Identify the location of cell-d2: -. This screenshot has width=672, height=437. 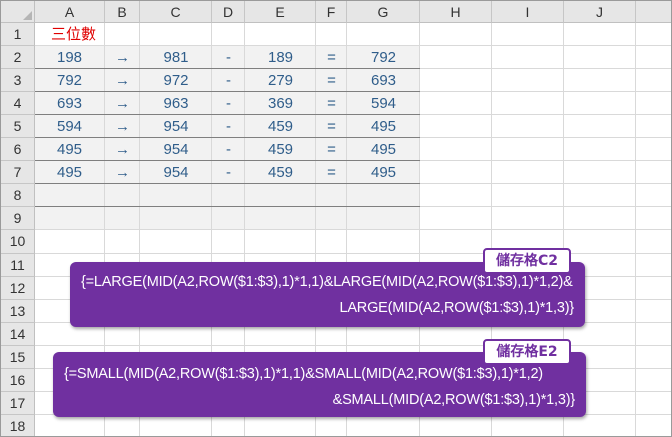
(228, 57).